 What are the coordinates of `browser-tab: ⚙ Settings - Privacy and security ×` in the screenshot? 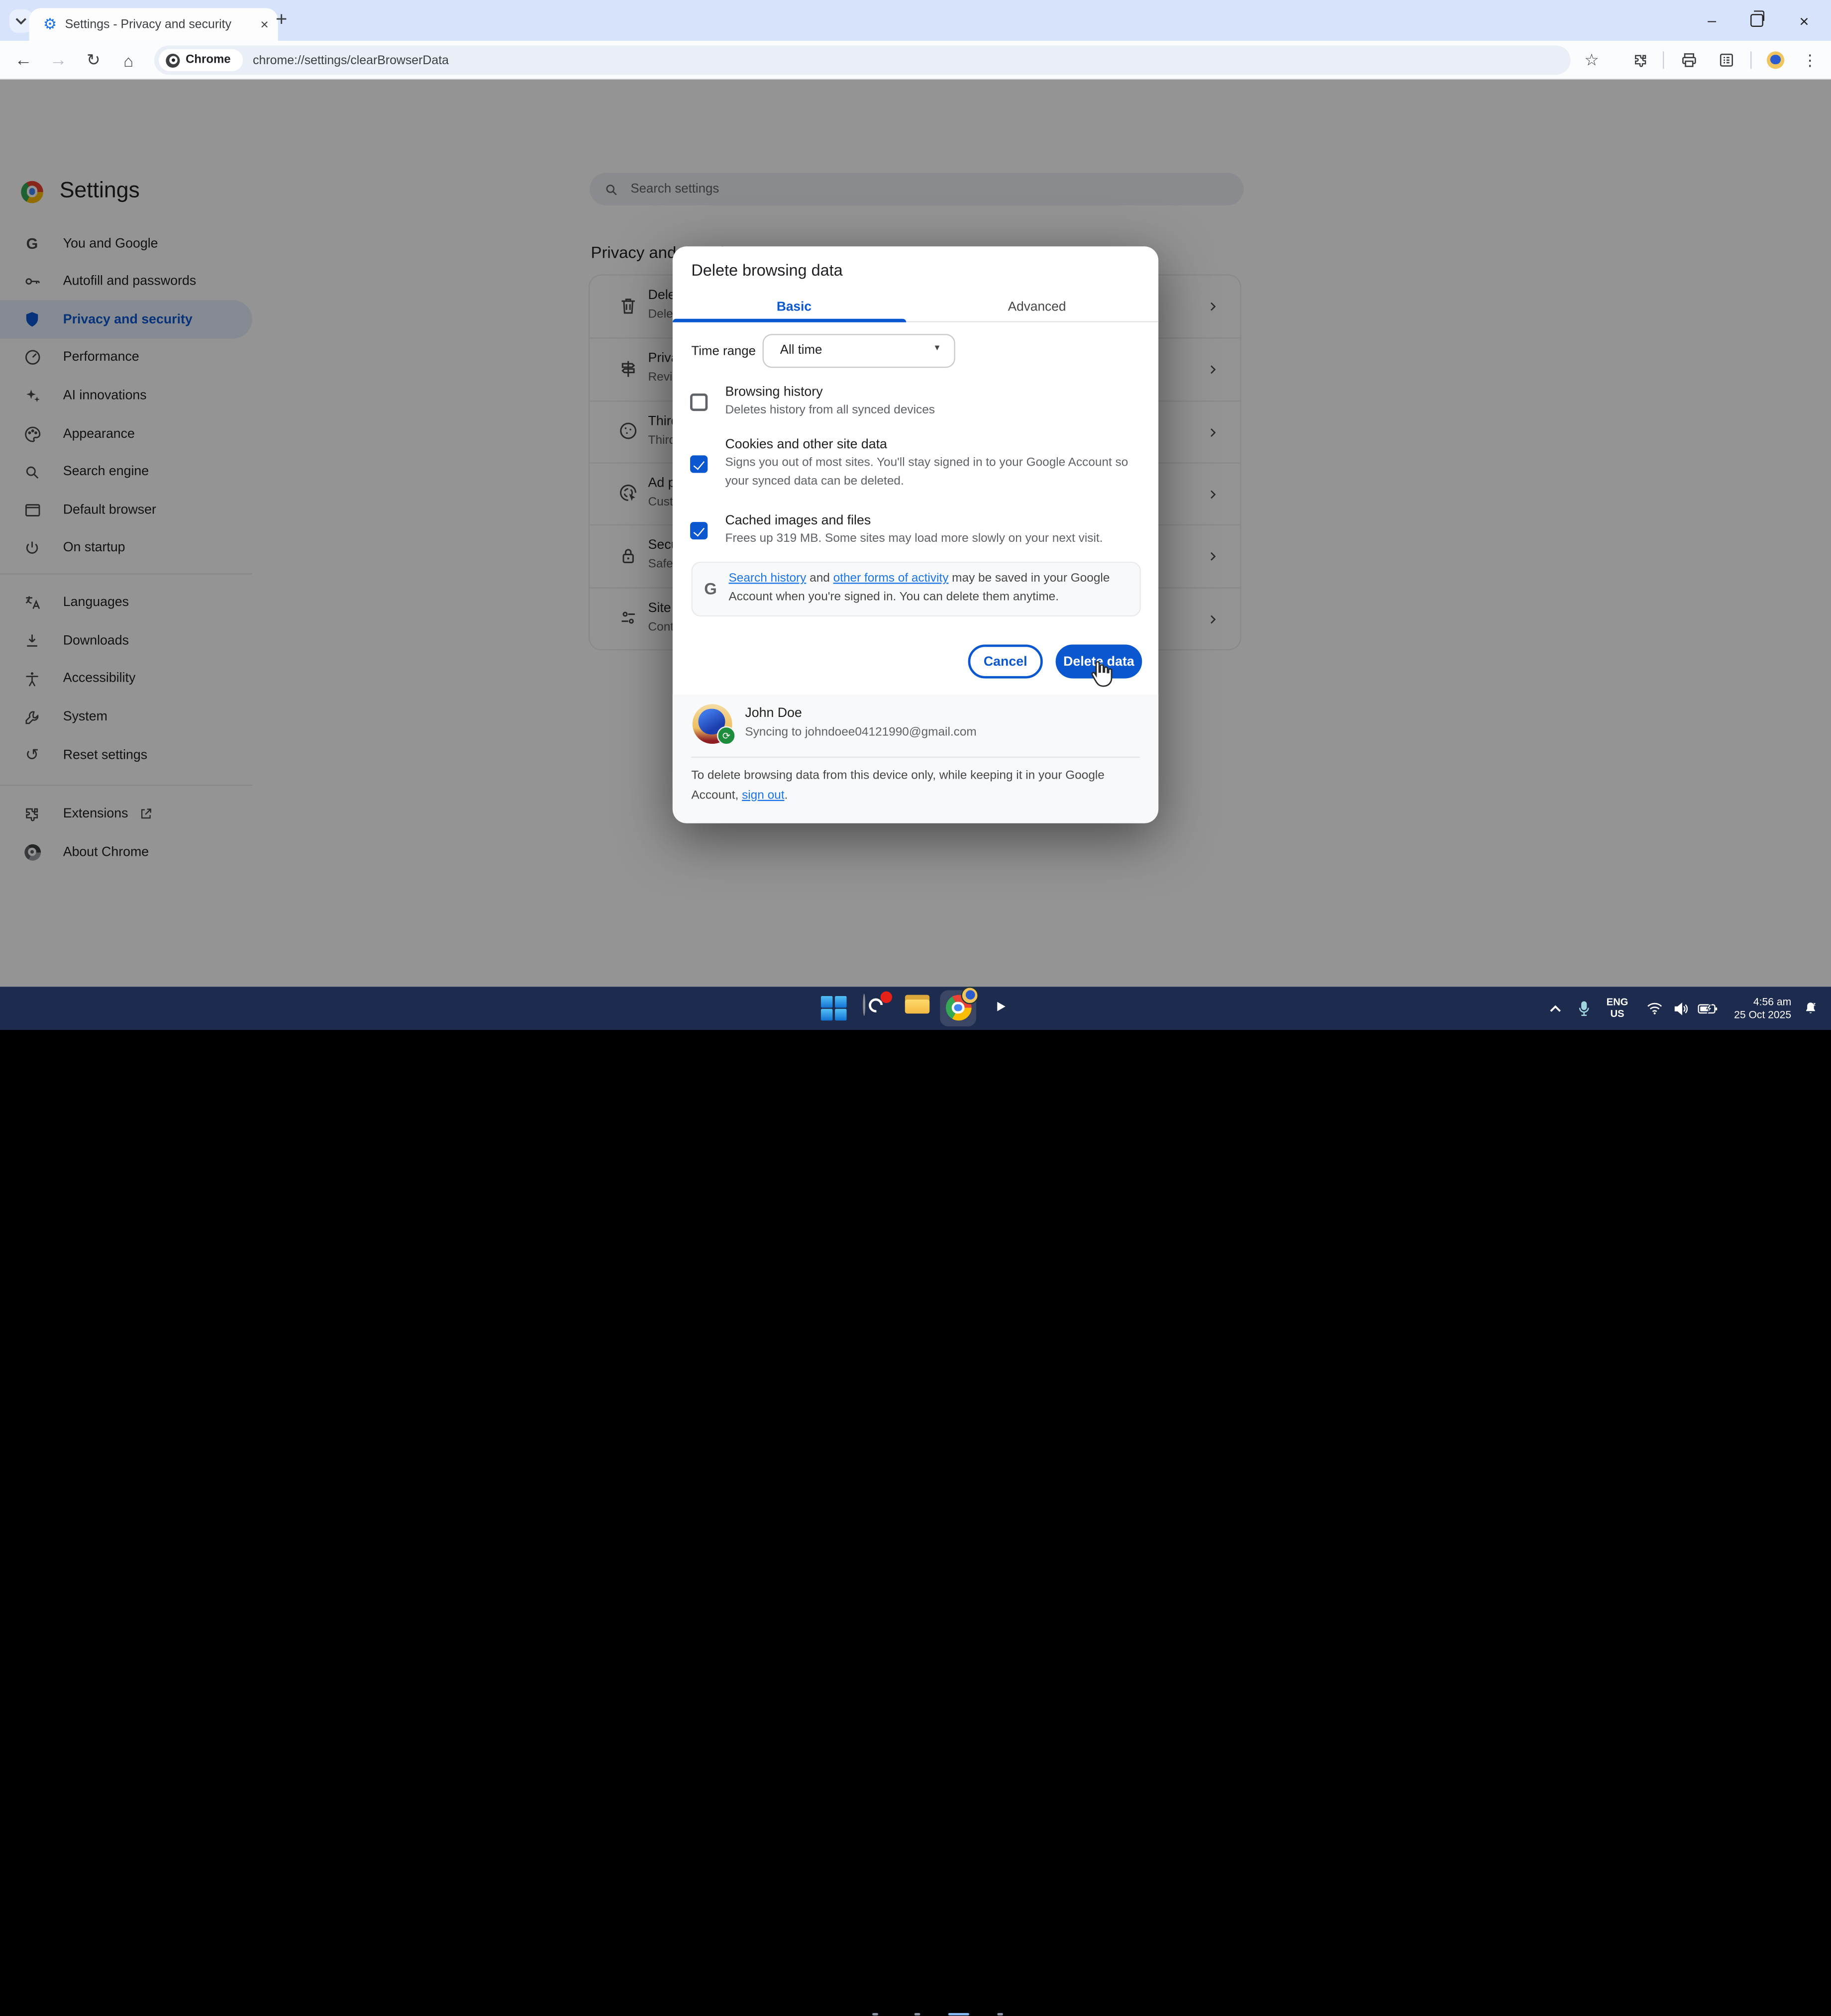 It's located at (153, 25).